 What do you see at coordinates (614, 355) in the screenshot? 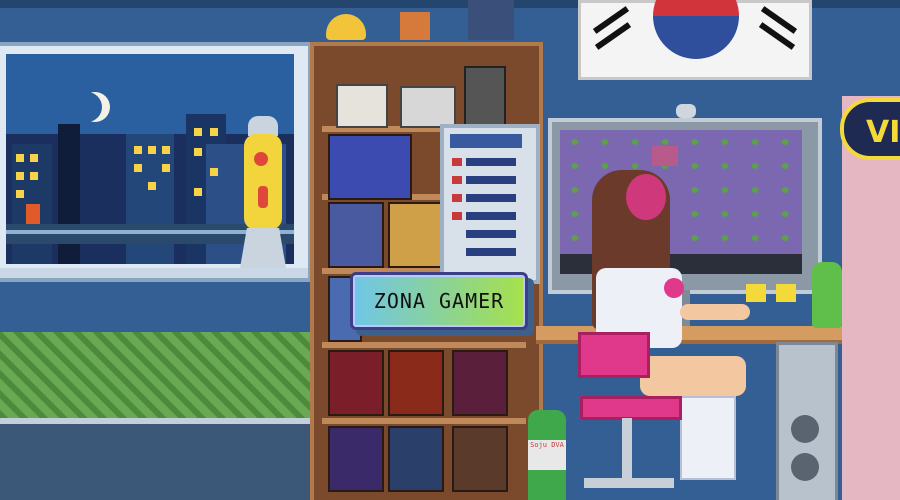
I see `chair-back` at bounding box center [614, 355].